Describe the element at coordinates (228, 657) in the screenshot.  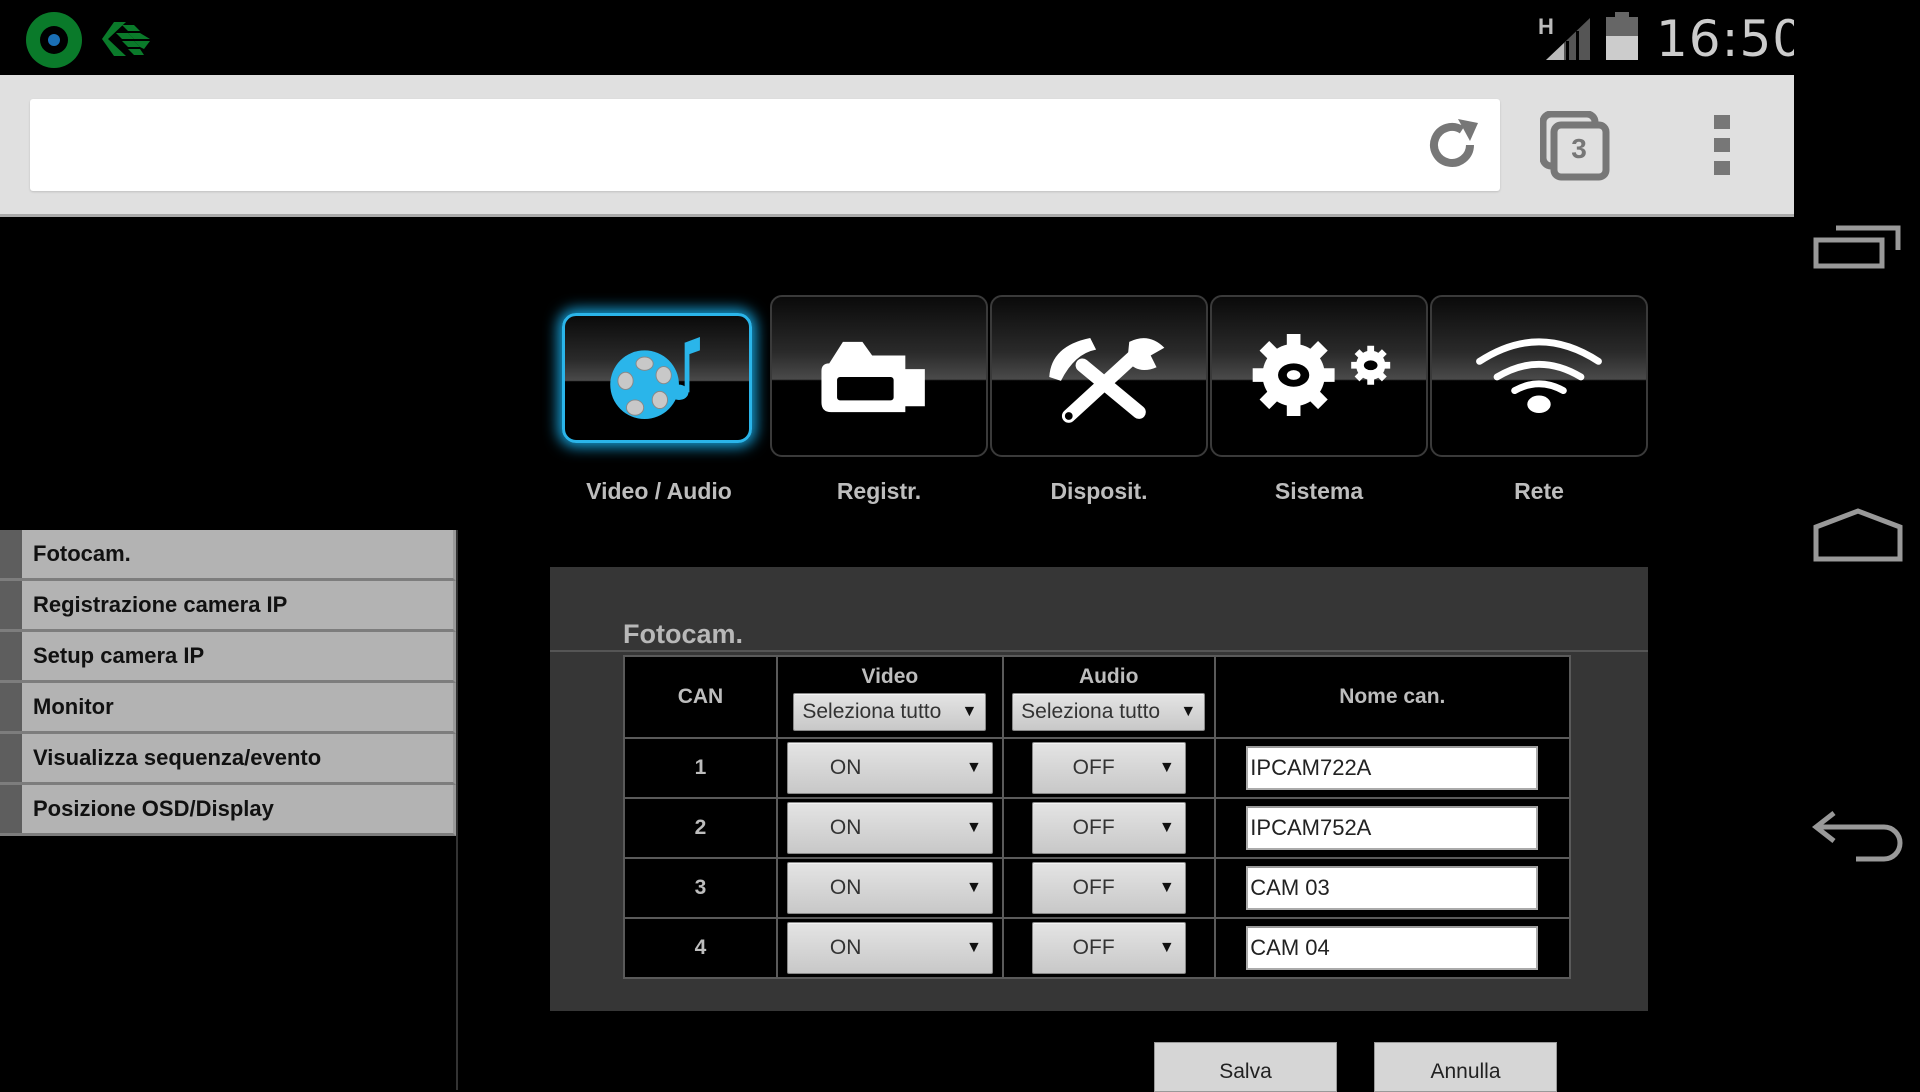
I see `sidebar-item-setup-camera-ip: Setup camera IP` at that location.